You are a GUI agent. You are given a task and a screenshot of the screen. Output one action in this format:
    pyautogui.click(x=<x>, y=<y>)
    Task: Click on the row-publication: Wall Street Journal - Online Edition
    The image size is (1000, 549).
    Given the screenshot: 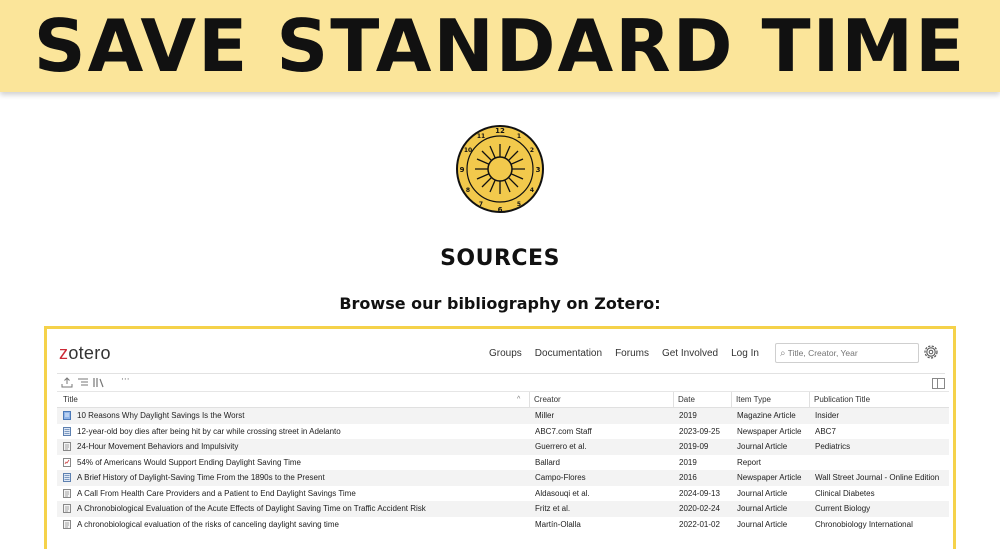 What is the action you would take?
    pyautogui.click(x=877, y=477)
    